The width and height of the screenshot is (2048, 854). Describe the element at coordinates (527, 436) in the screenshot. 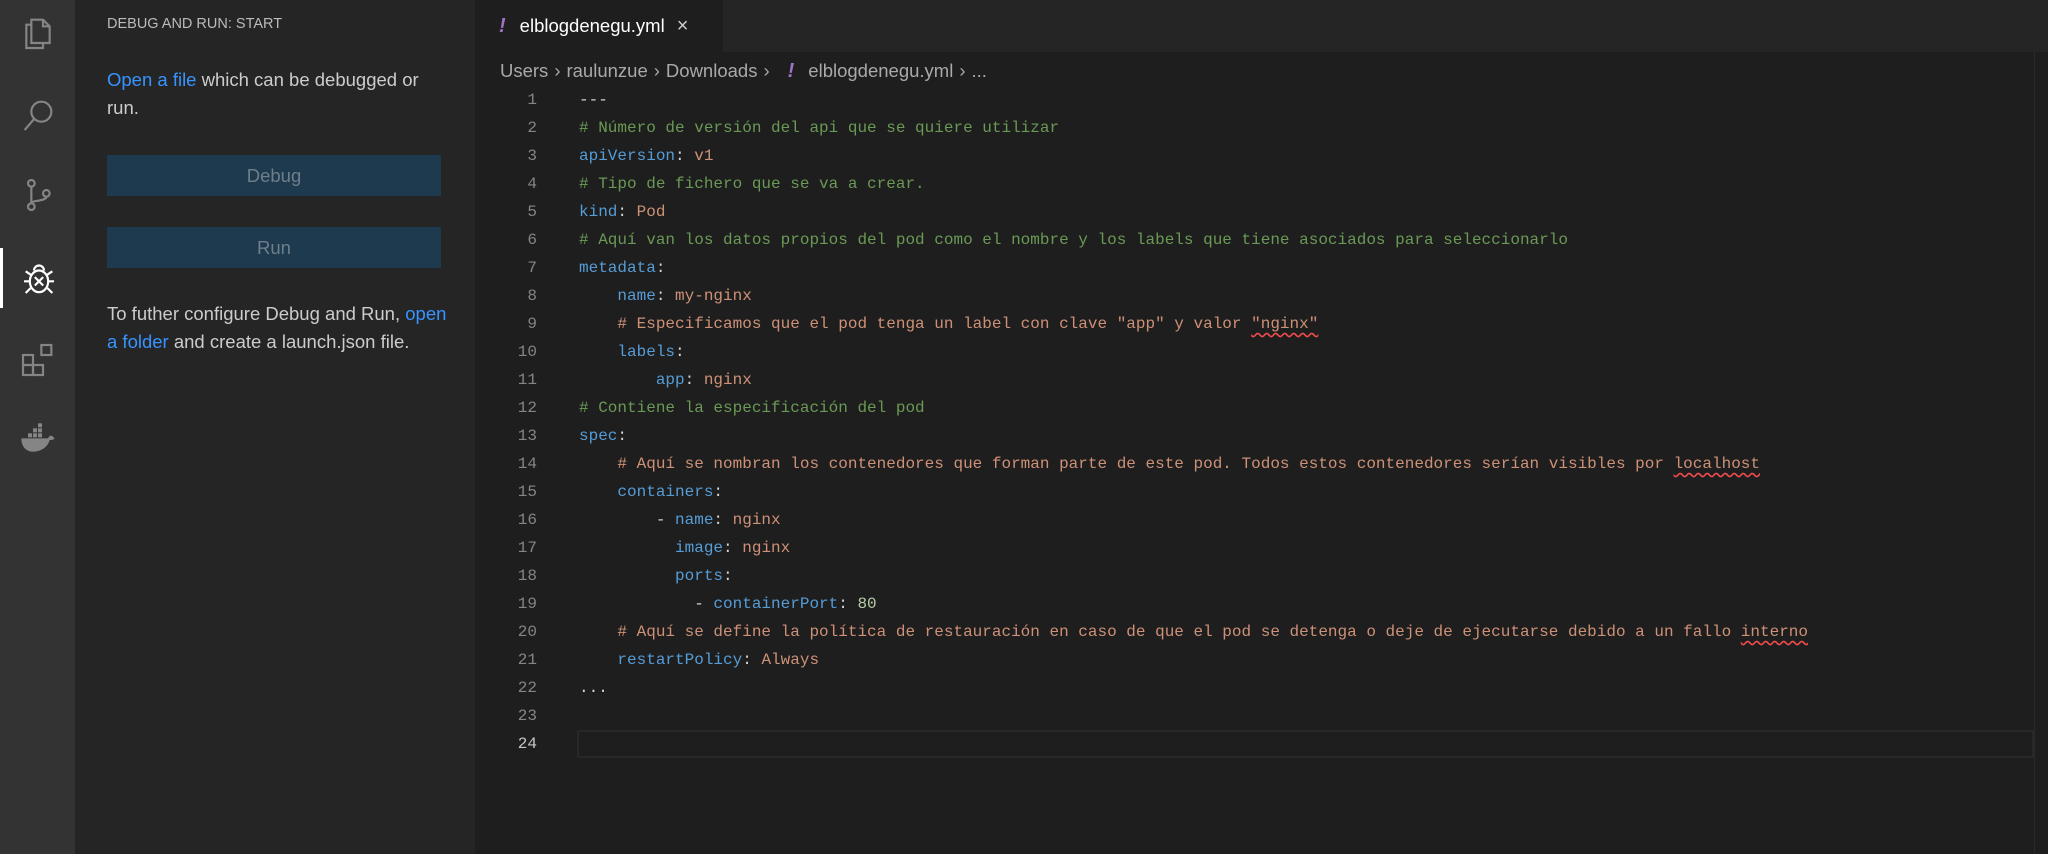

I see `line-number: 13` at that location.